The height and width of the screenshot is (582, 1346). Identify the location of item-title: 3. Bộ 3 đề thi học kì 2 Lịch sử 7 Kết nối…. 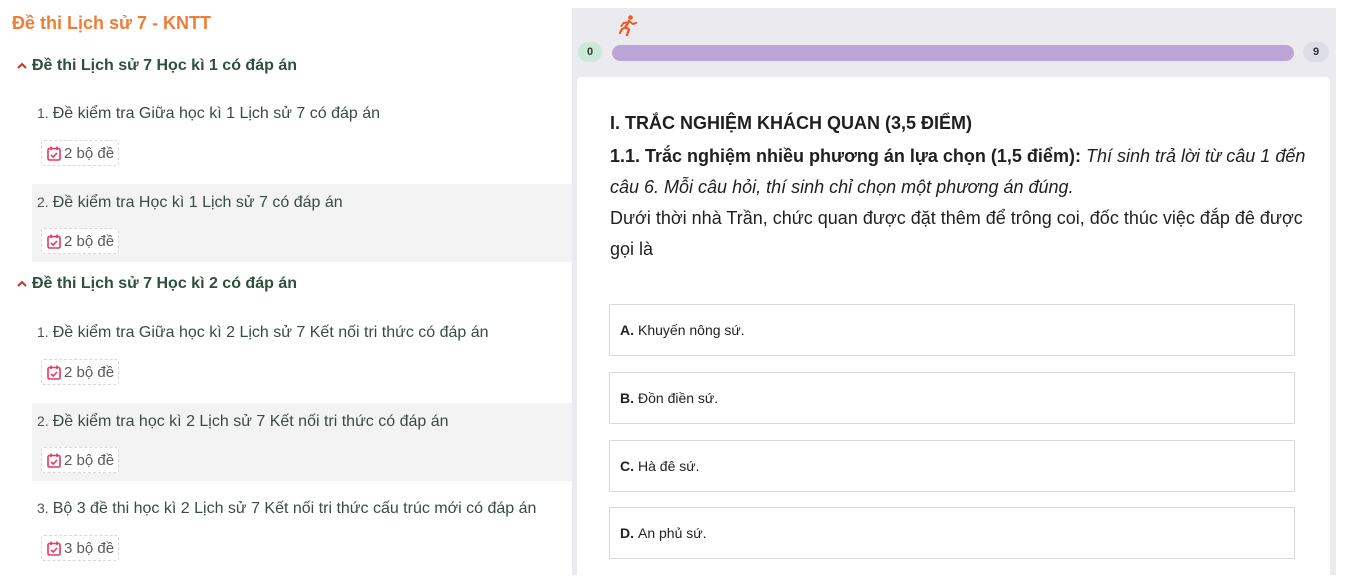
(286, 509).